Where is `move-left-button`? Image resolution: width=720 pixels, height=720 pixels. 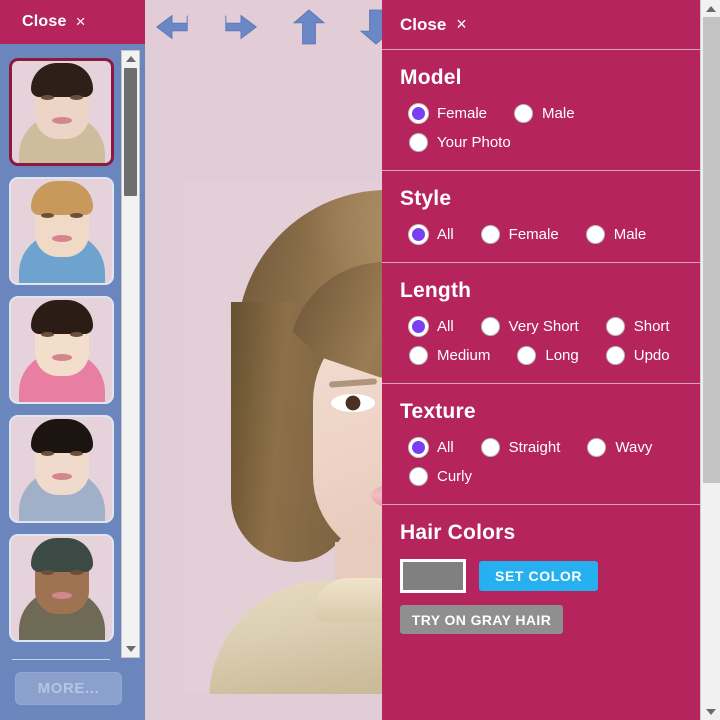
move-left-button is located at coordinates (172, 27).